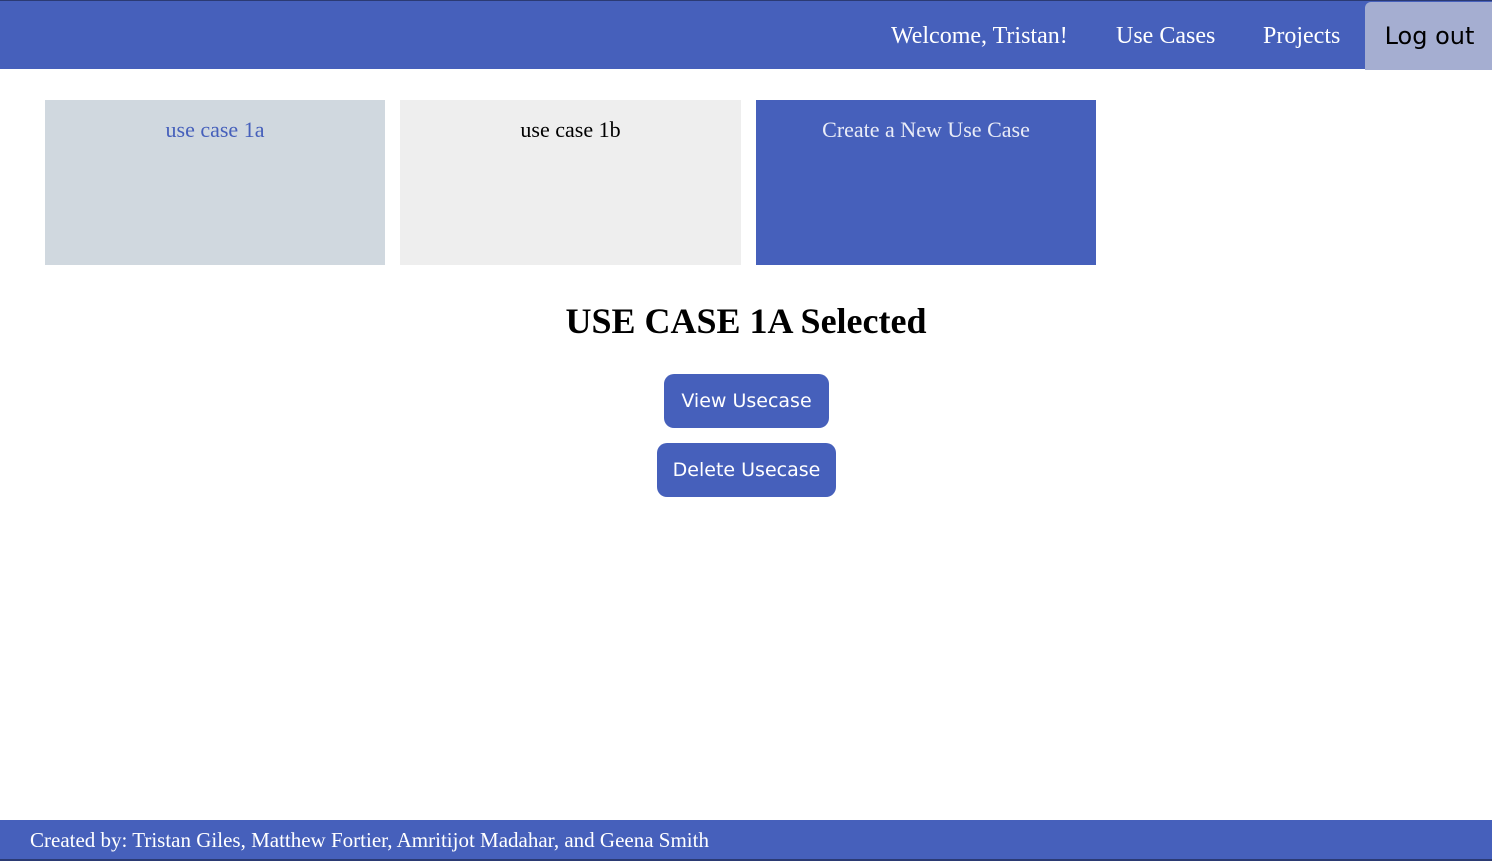 This screenshot has width=1492, height=861. I want to click on welcome-text: Welcome, Tristan!, so click(979, 36).